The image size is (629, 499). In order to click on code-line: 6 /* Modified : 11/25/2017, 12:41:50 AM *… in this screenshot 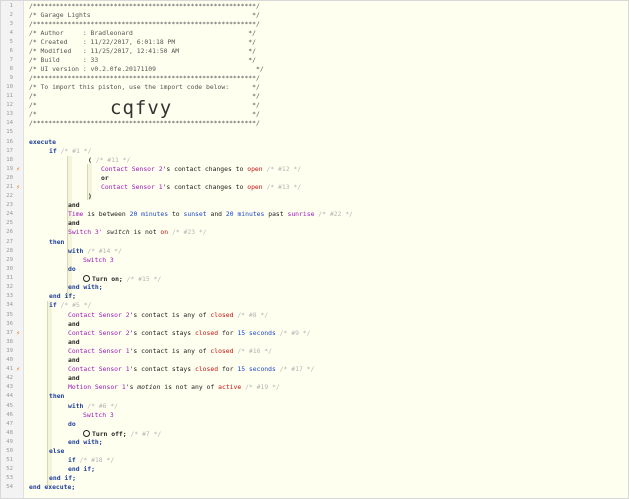, I will do `click(314, 51)`.